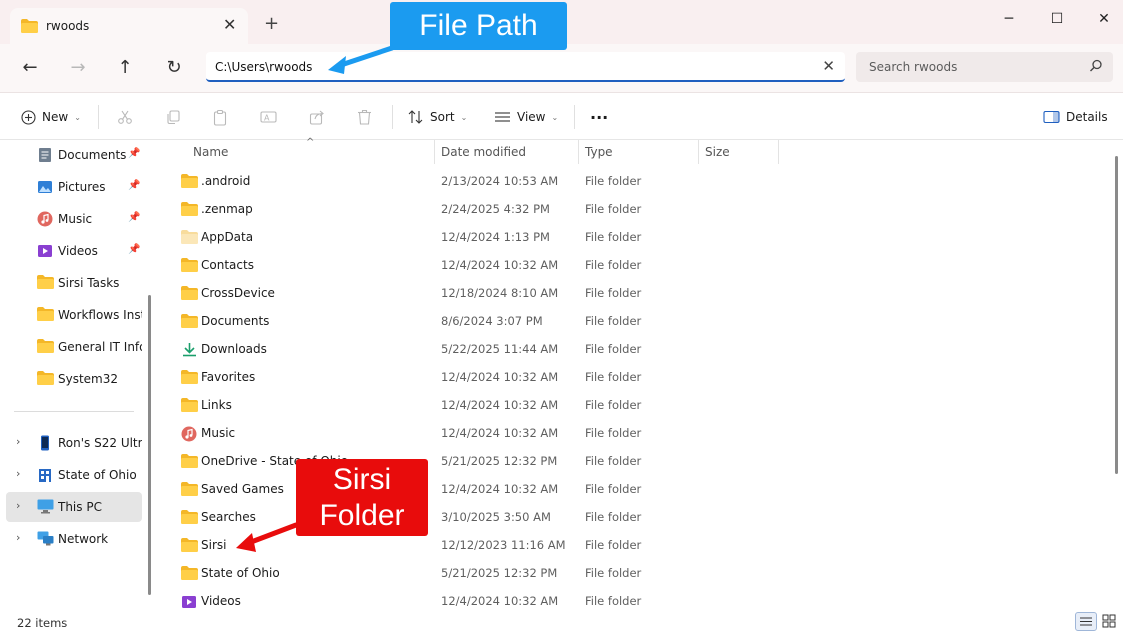 This screenshot has height=631, width=1123. I want to click on file-name: State of Ohio, so click(240, 573).